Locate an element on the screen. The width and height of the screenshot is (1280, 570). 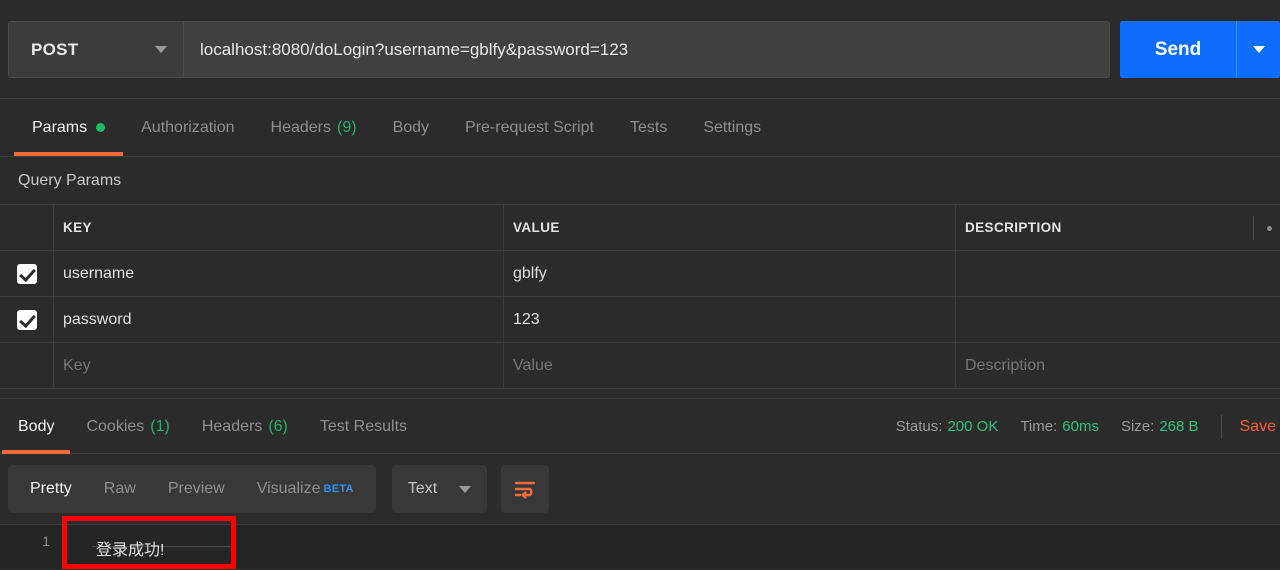
time-value: 60ms is located at coordinates (1080, 426).